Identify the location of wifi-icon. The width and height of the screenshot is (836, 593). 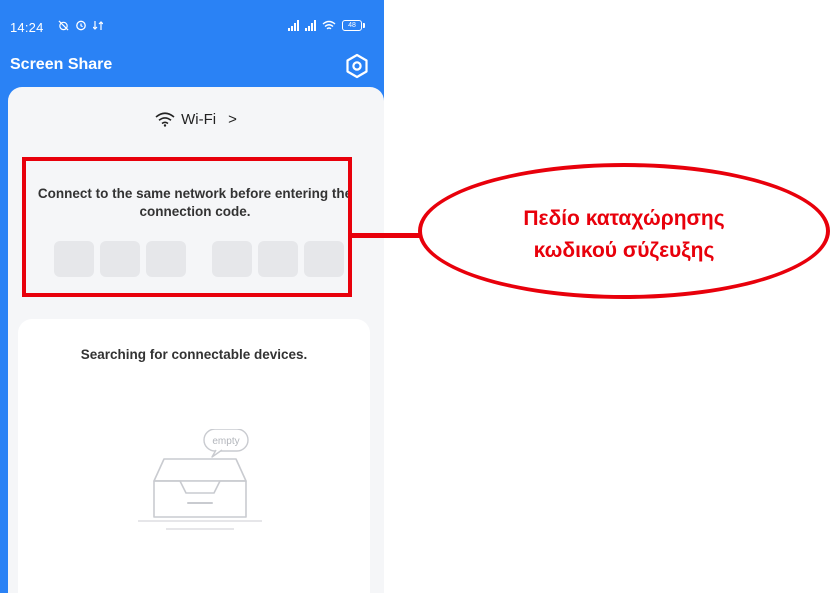
(165, 119).